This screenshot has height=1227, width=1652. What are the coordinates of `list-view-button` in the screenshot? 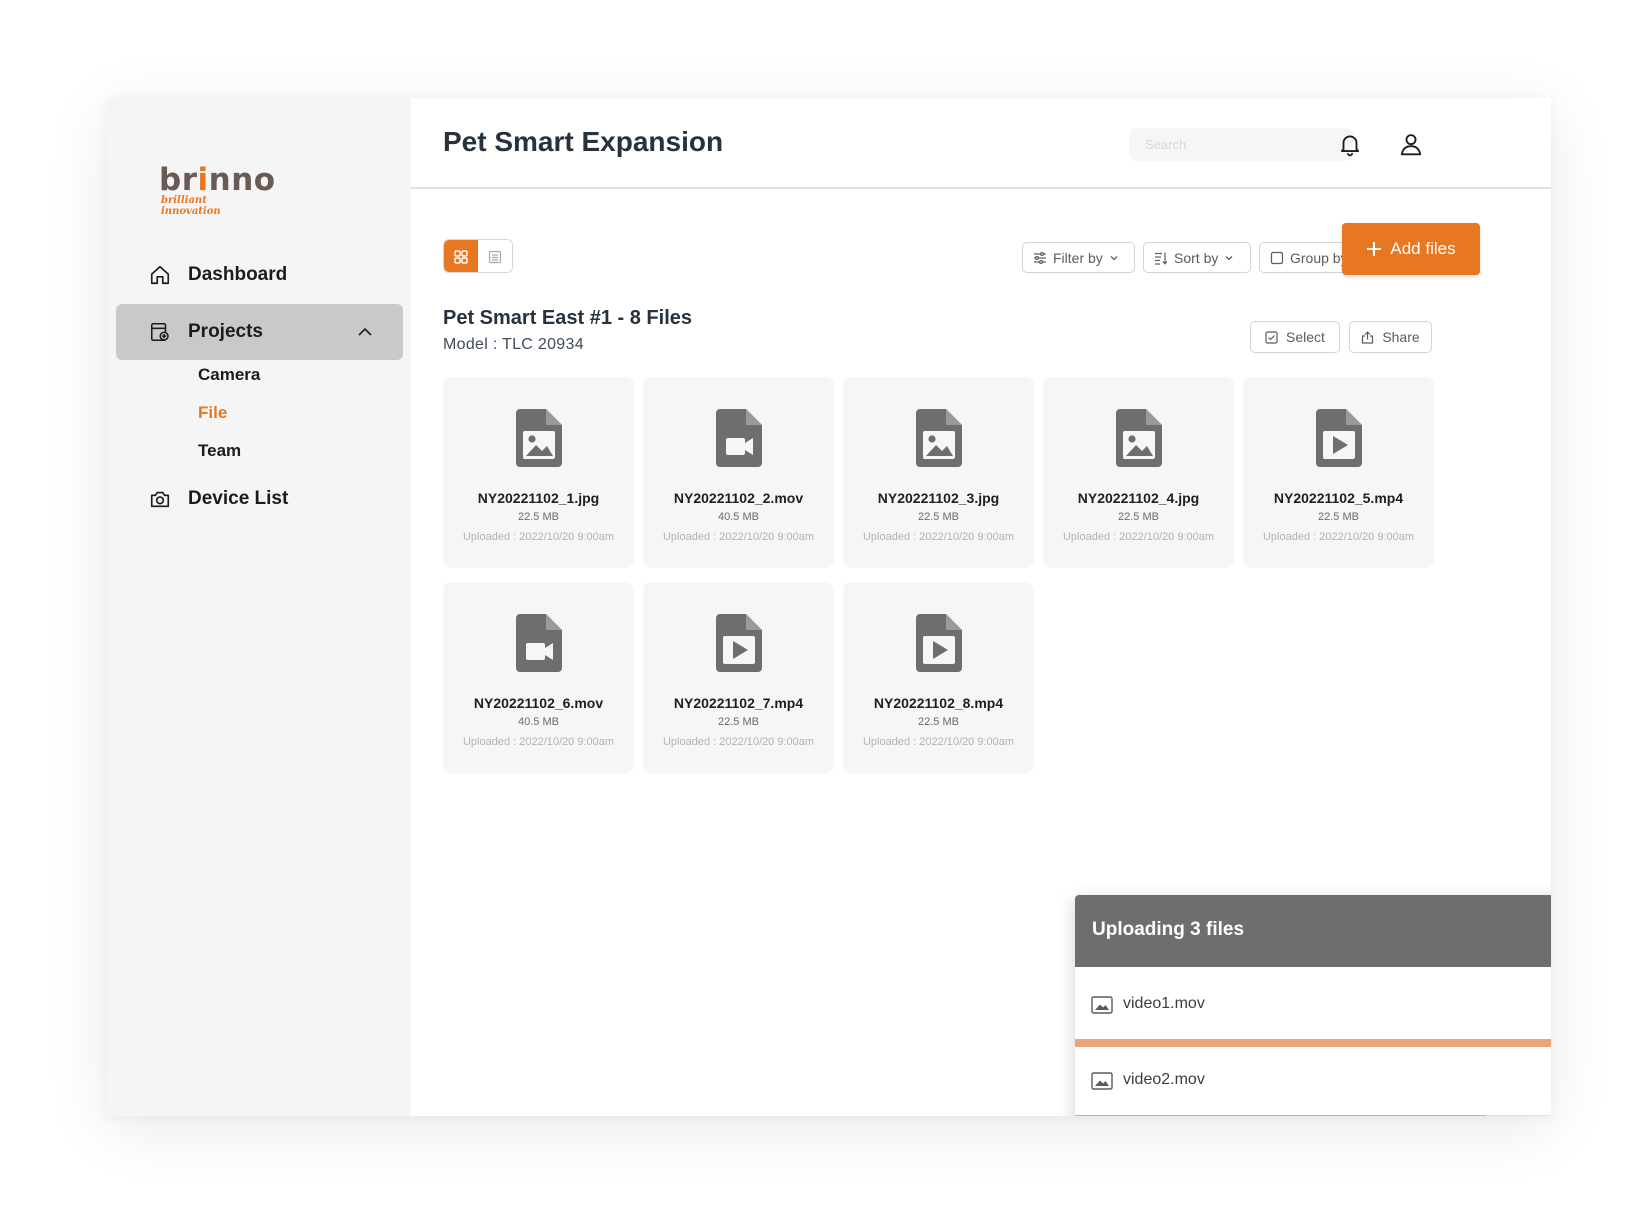 It's located at (495, 256).